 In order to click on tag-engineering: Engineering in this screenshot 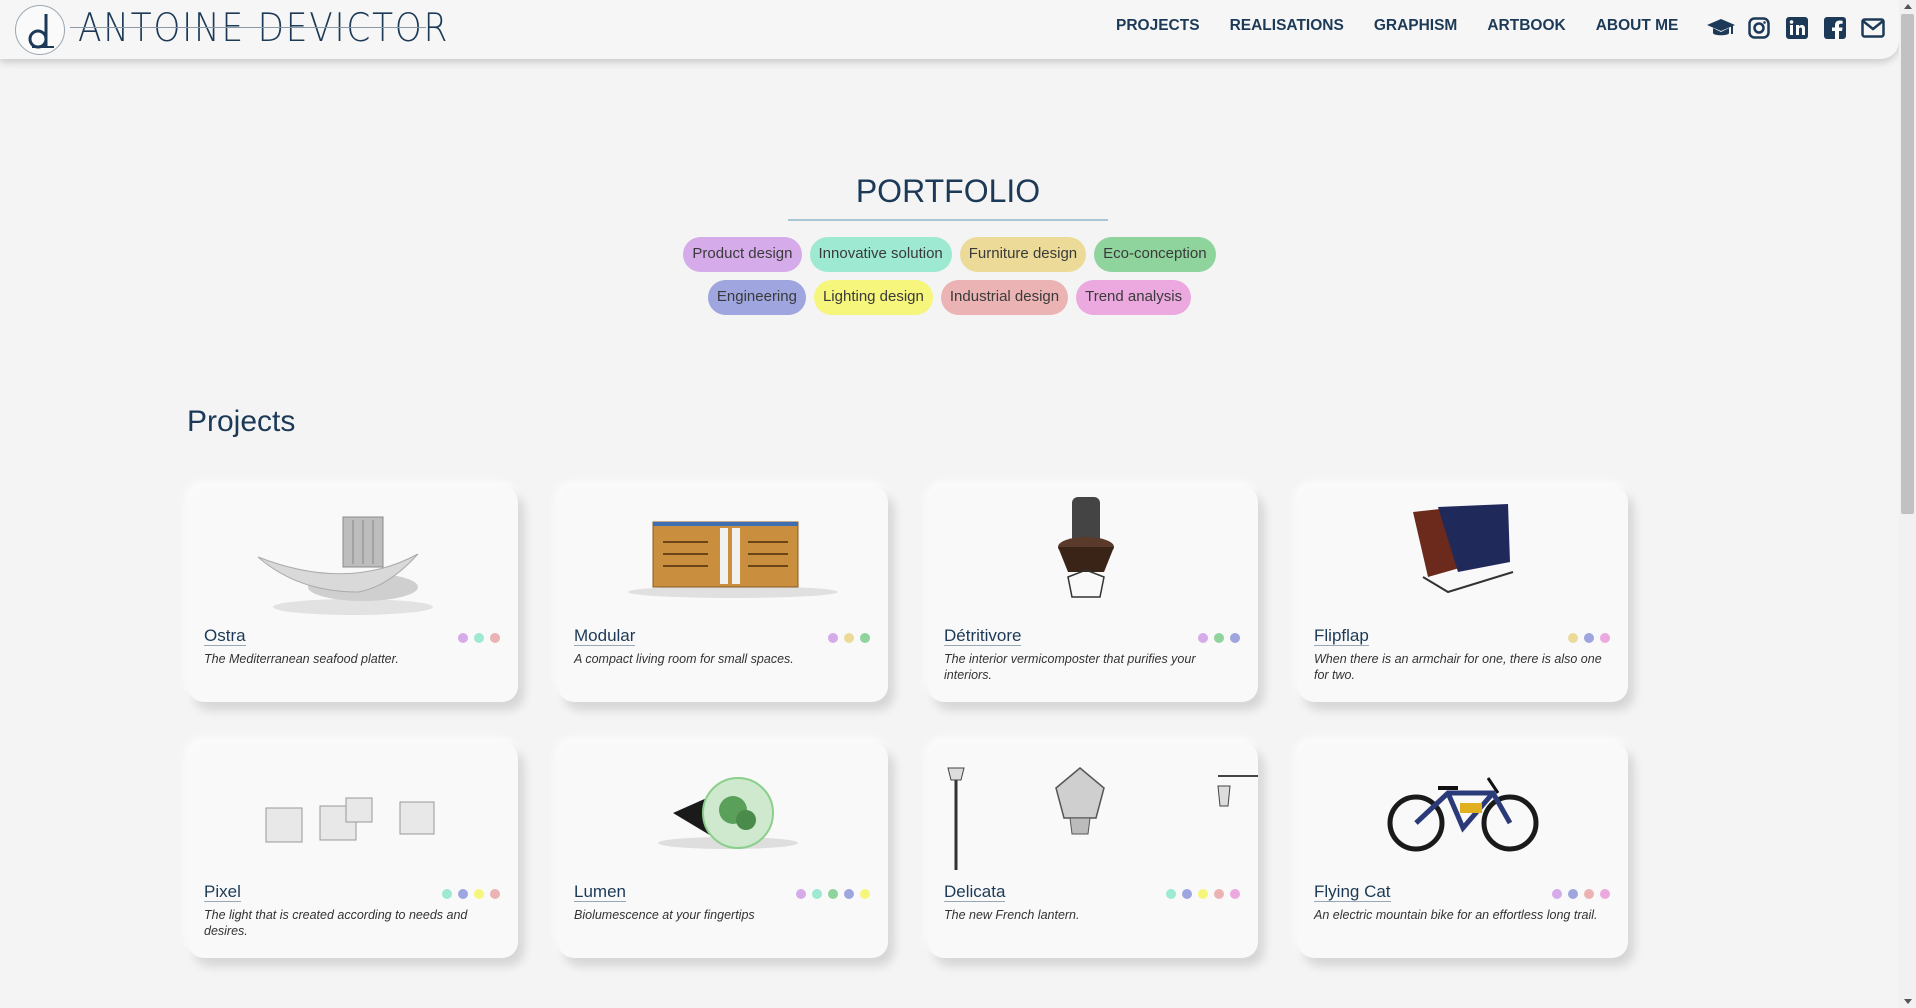, I will do `click(756, 297)`.